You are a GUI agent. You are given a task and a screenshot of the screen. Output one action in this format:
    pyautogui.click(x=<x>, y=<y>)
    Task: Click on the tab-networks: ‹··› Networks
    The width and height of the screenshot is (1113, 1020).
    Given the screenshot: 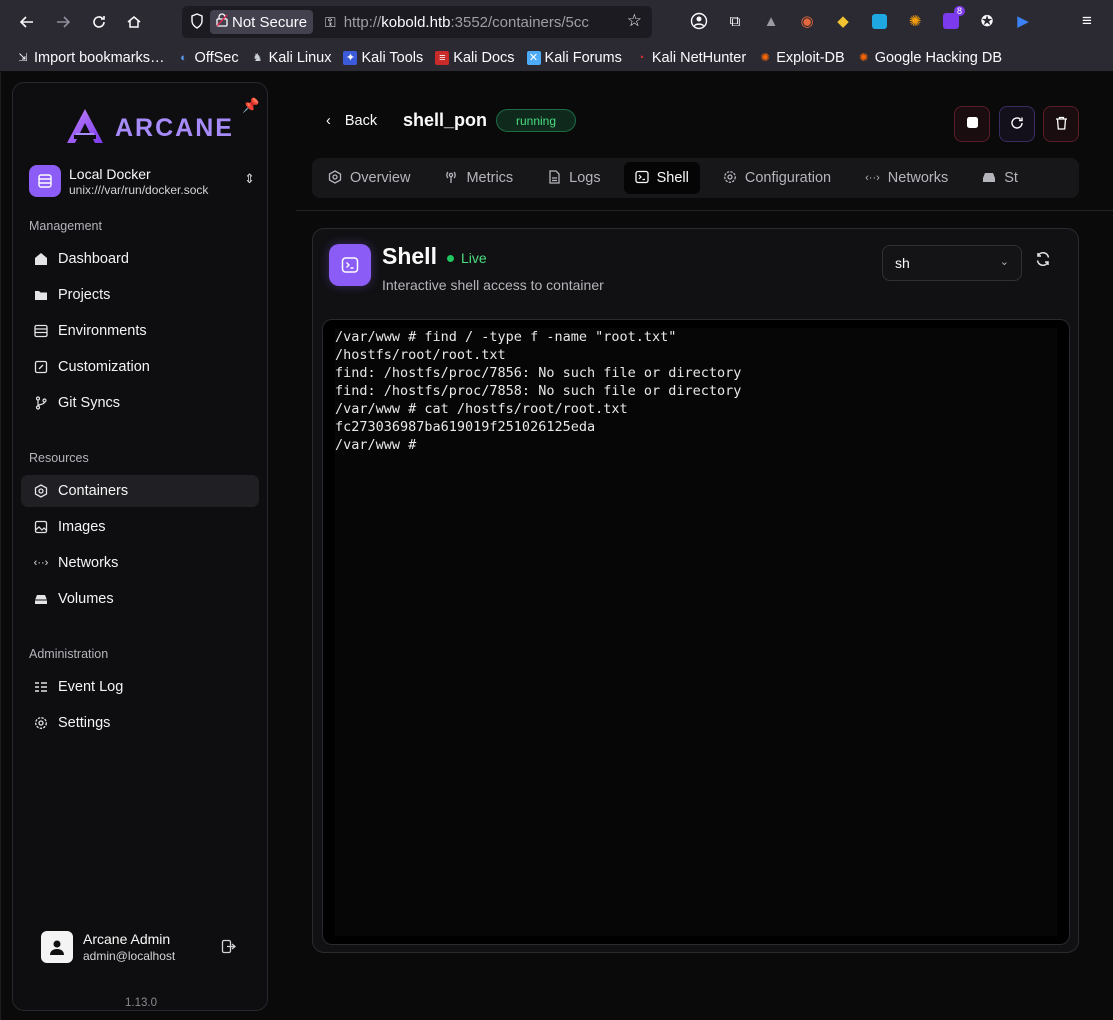 What is the action you would take?
    pyautogui.click(x=906, y=178)
    